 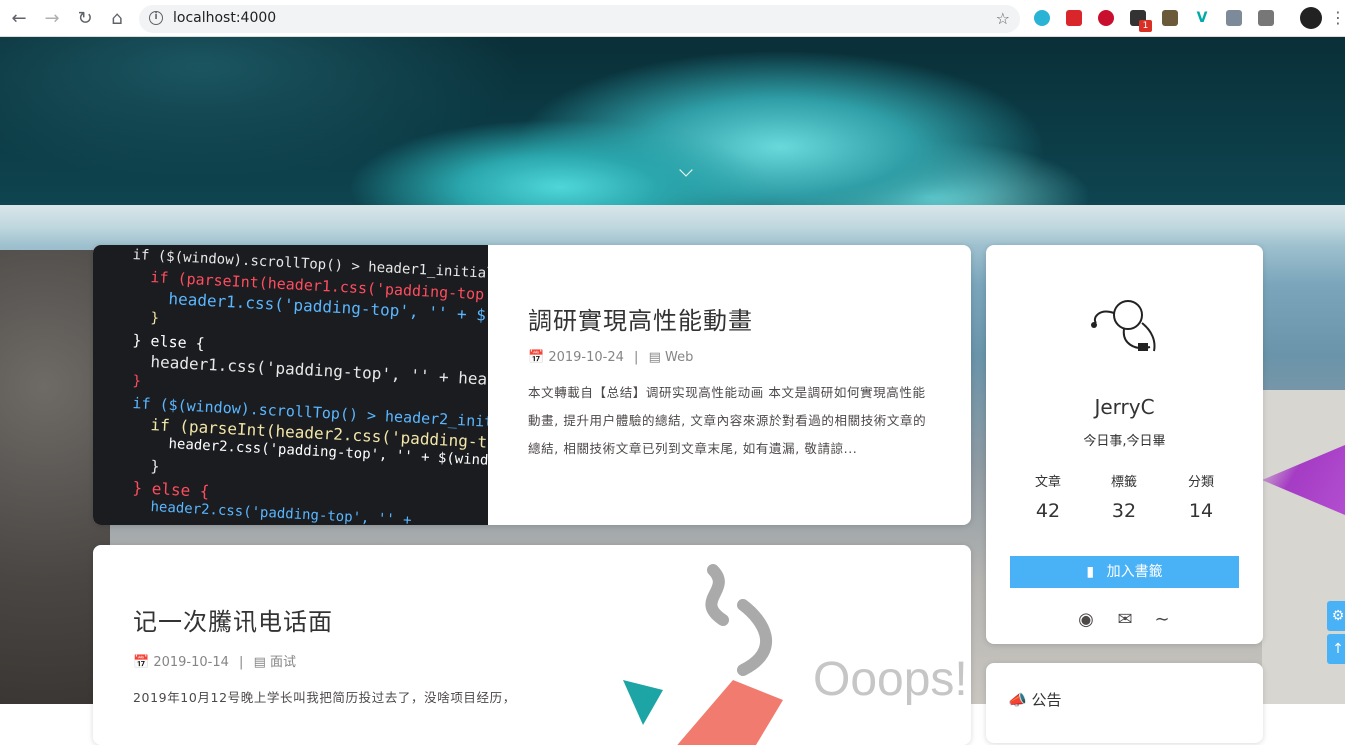 What do you see at coordinates (224, 18) in the screenshot?
I see `url-text: localhost:4000` at bounding box center [224, 18].